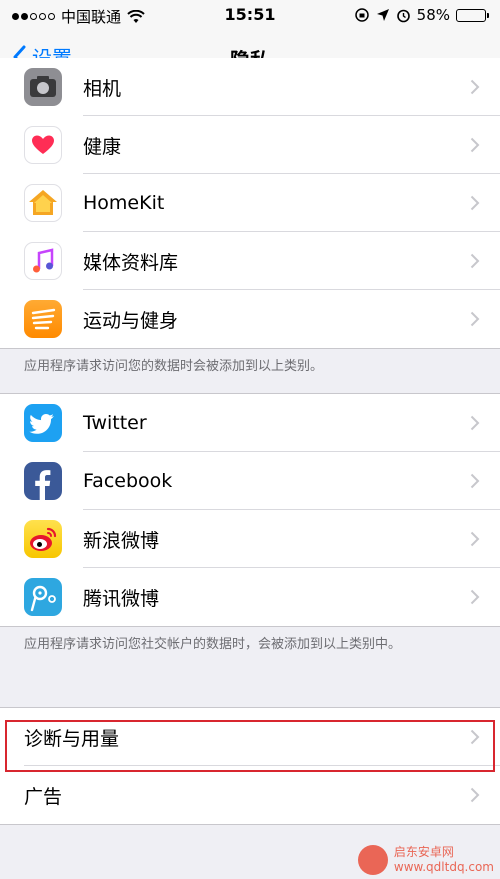 The width and height of the screenshot is (500, 879). I want to click on row-label: Twitter, so click(115, 423).